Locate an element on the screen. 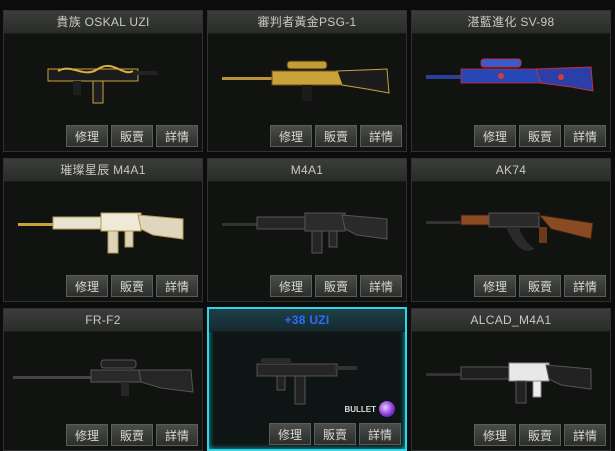 Image resolution: width=615 pixels, height=451 pixels. weapon-card: AK74 修理 販賣 詳情 is located at coordinates (511, 230).